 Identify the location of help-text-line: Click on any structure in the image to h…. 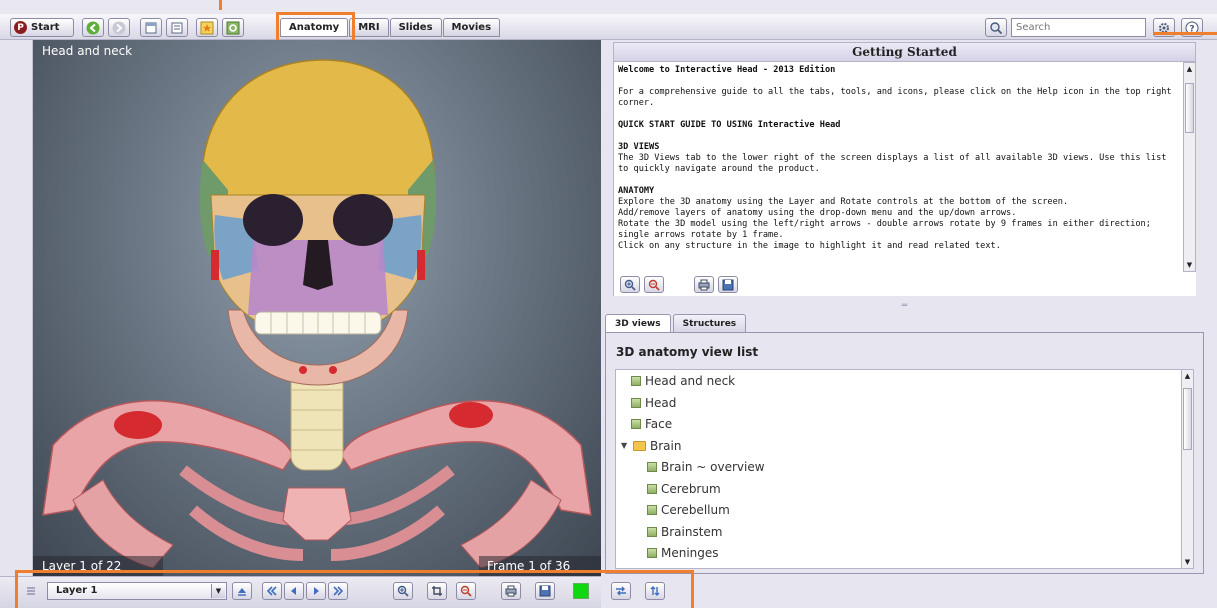
(809, 246).